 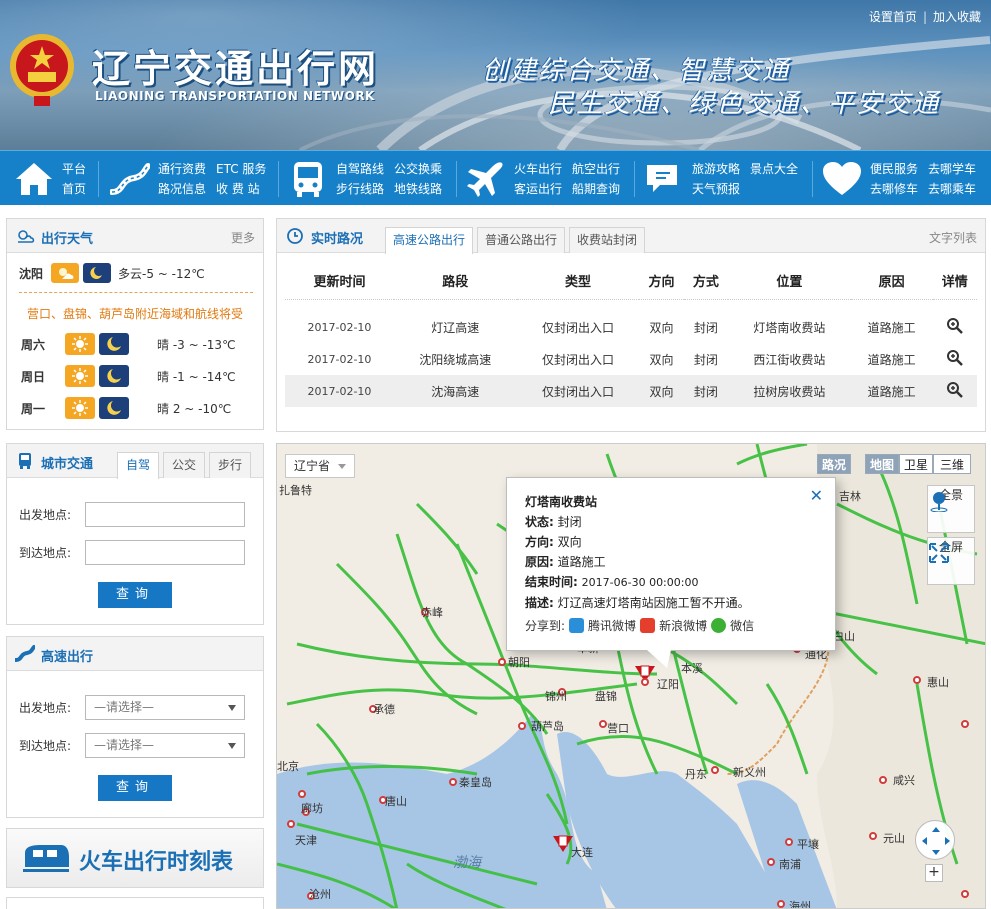 What do you see at coordinates (834, 464) in the screenshot?
I see `traffic-layer-button: 路况` at bounding box center [834, 464].